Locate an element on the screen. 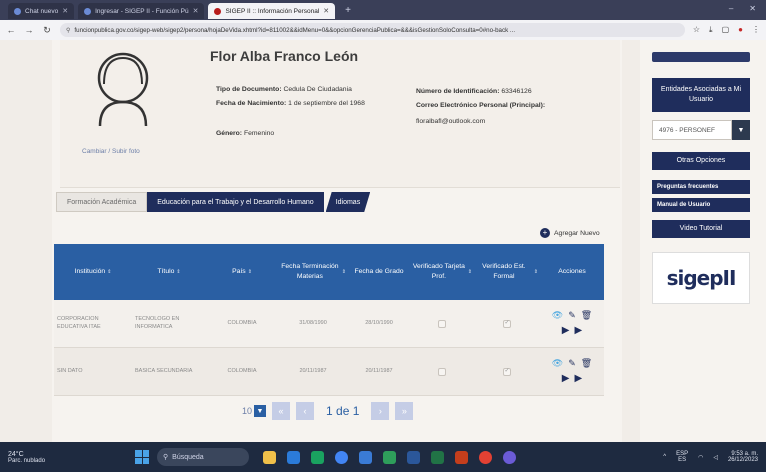 Image resolution: width=766 pixels, height=472 pixels. manual-link: Manual de Usuario is located at coordinates (701, 205).